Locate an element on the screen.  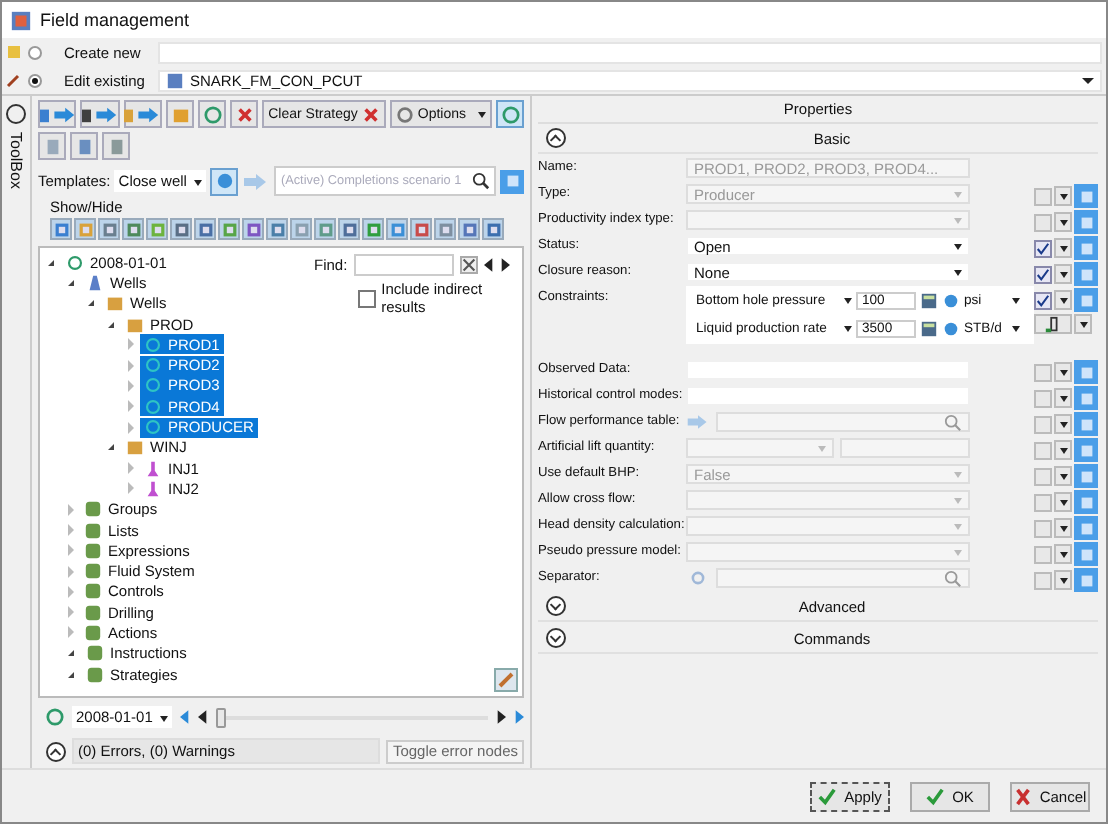
window-title: Field management is located at coordinates (115, 20).